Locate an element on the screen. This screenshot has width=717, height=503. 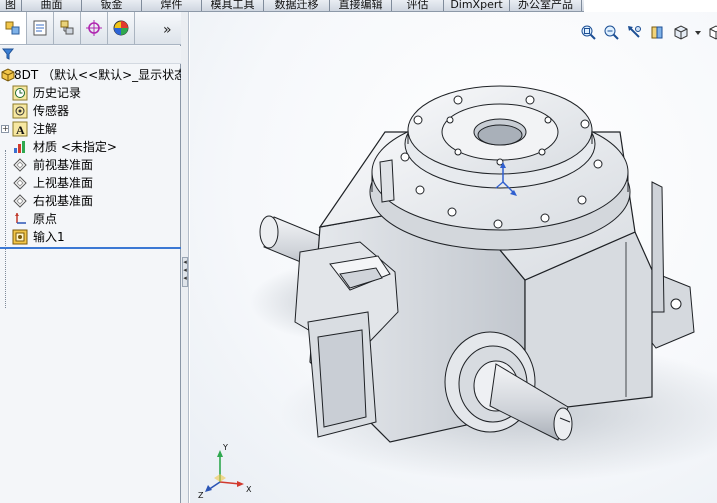
tree-item-top-plane: 上视基准面 is located at coordinates (90, 183).